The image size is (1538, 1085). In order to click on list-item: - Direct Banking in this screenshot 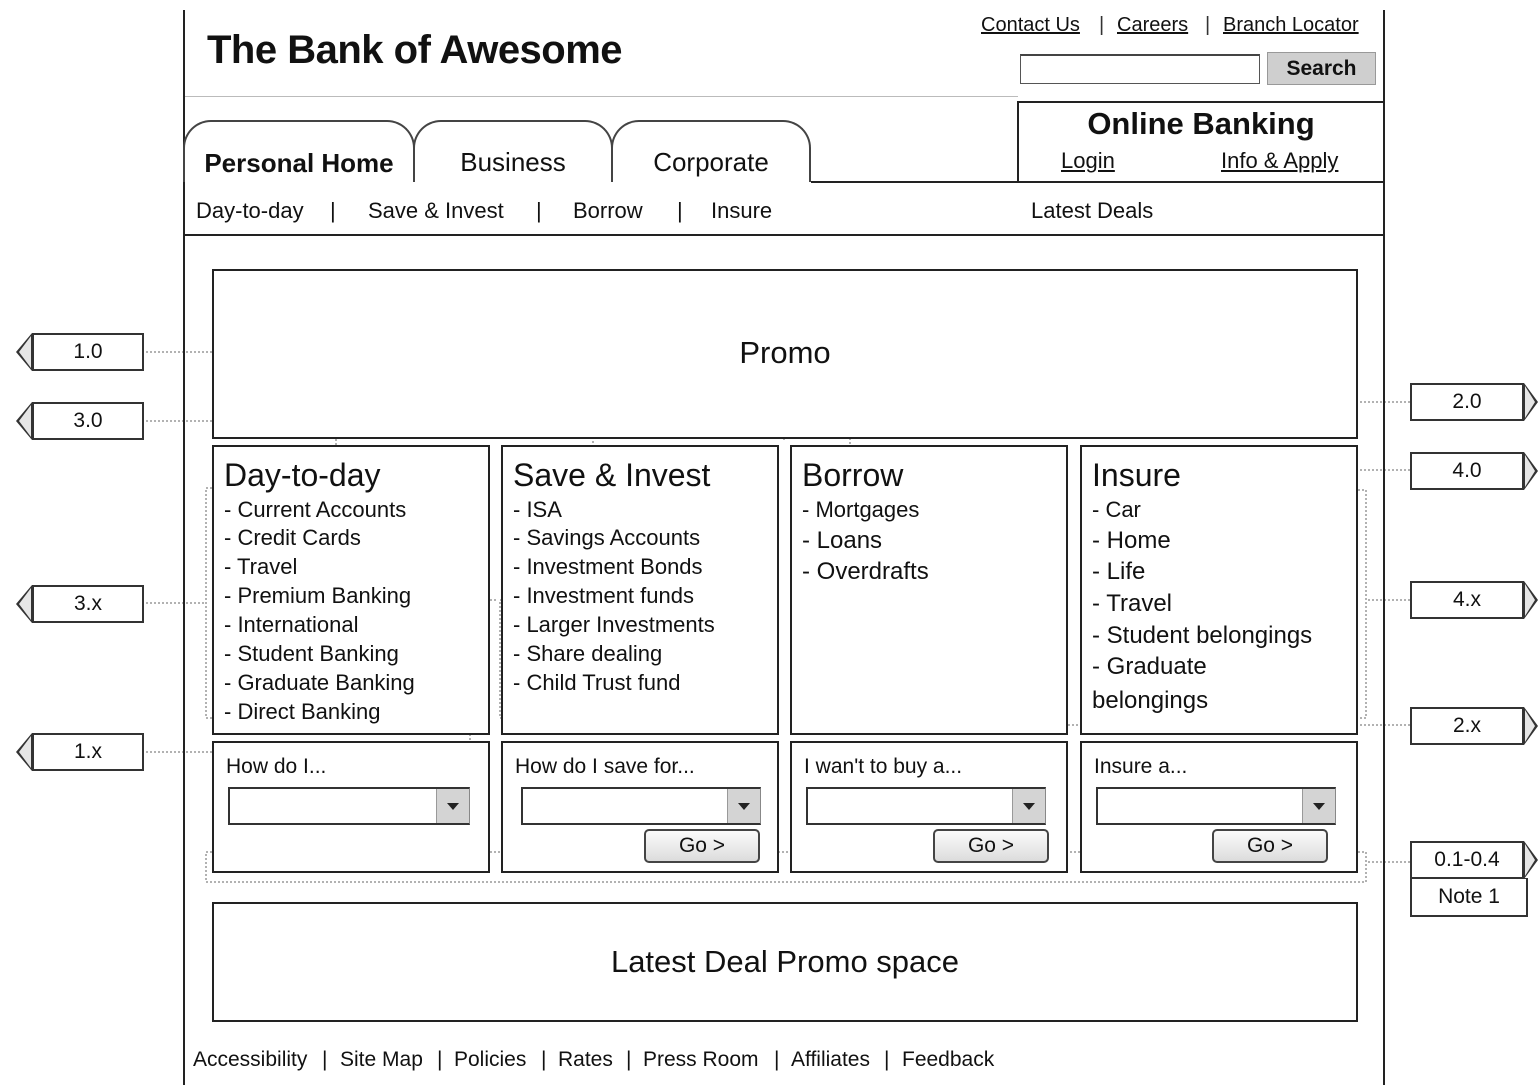, I will do `click(302, 712)`.